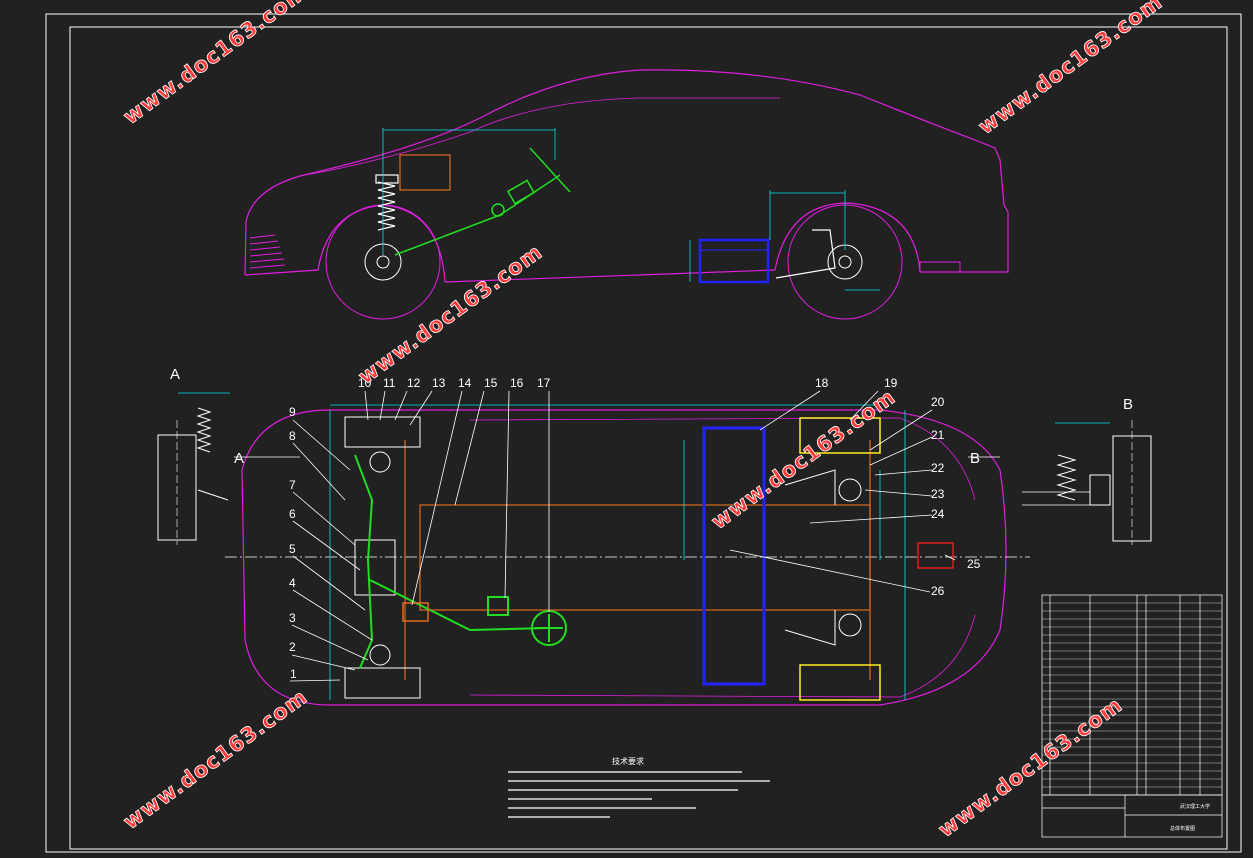  I want to click on steering-pump, so click(425, 172).